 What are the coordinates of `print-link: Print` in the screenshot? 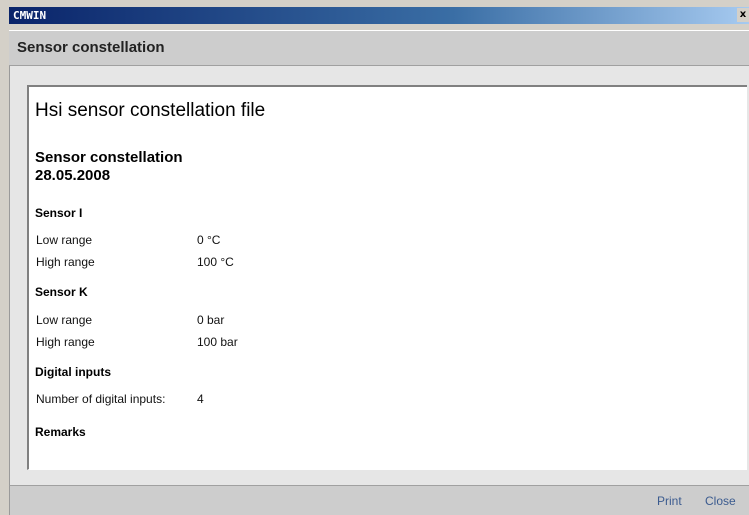 It's located at (669, 501).